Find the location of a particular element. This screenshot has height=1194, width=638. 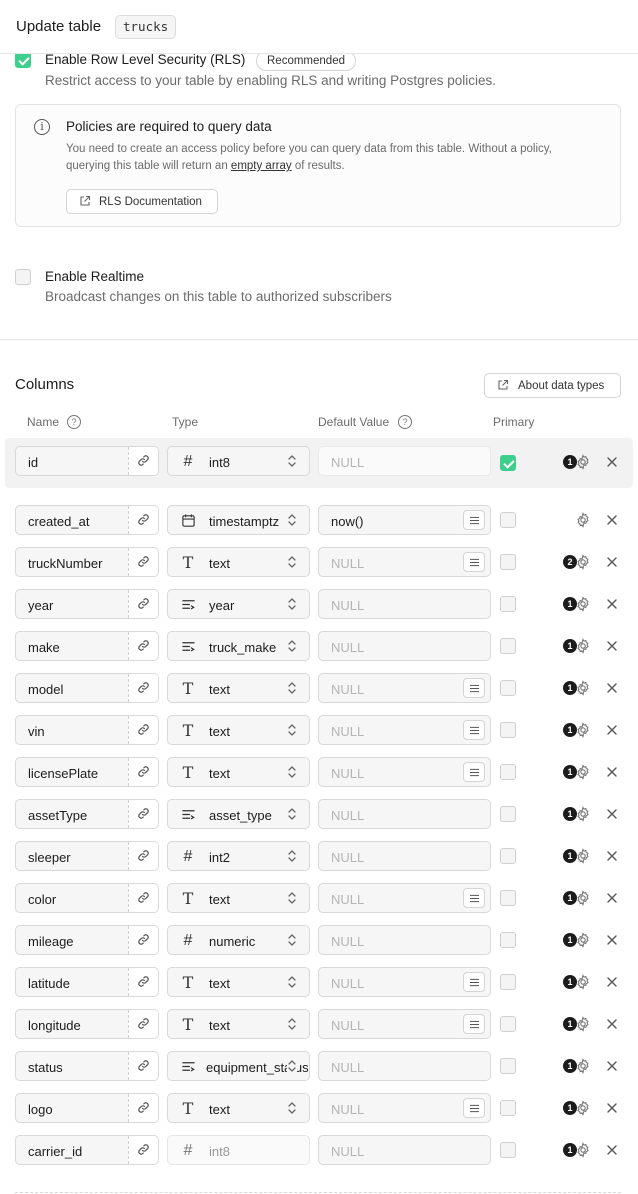

rls-documentation-button: RLS Documentation is located at coordinates (142, 201).